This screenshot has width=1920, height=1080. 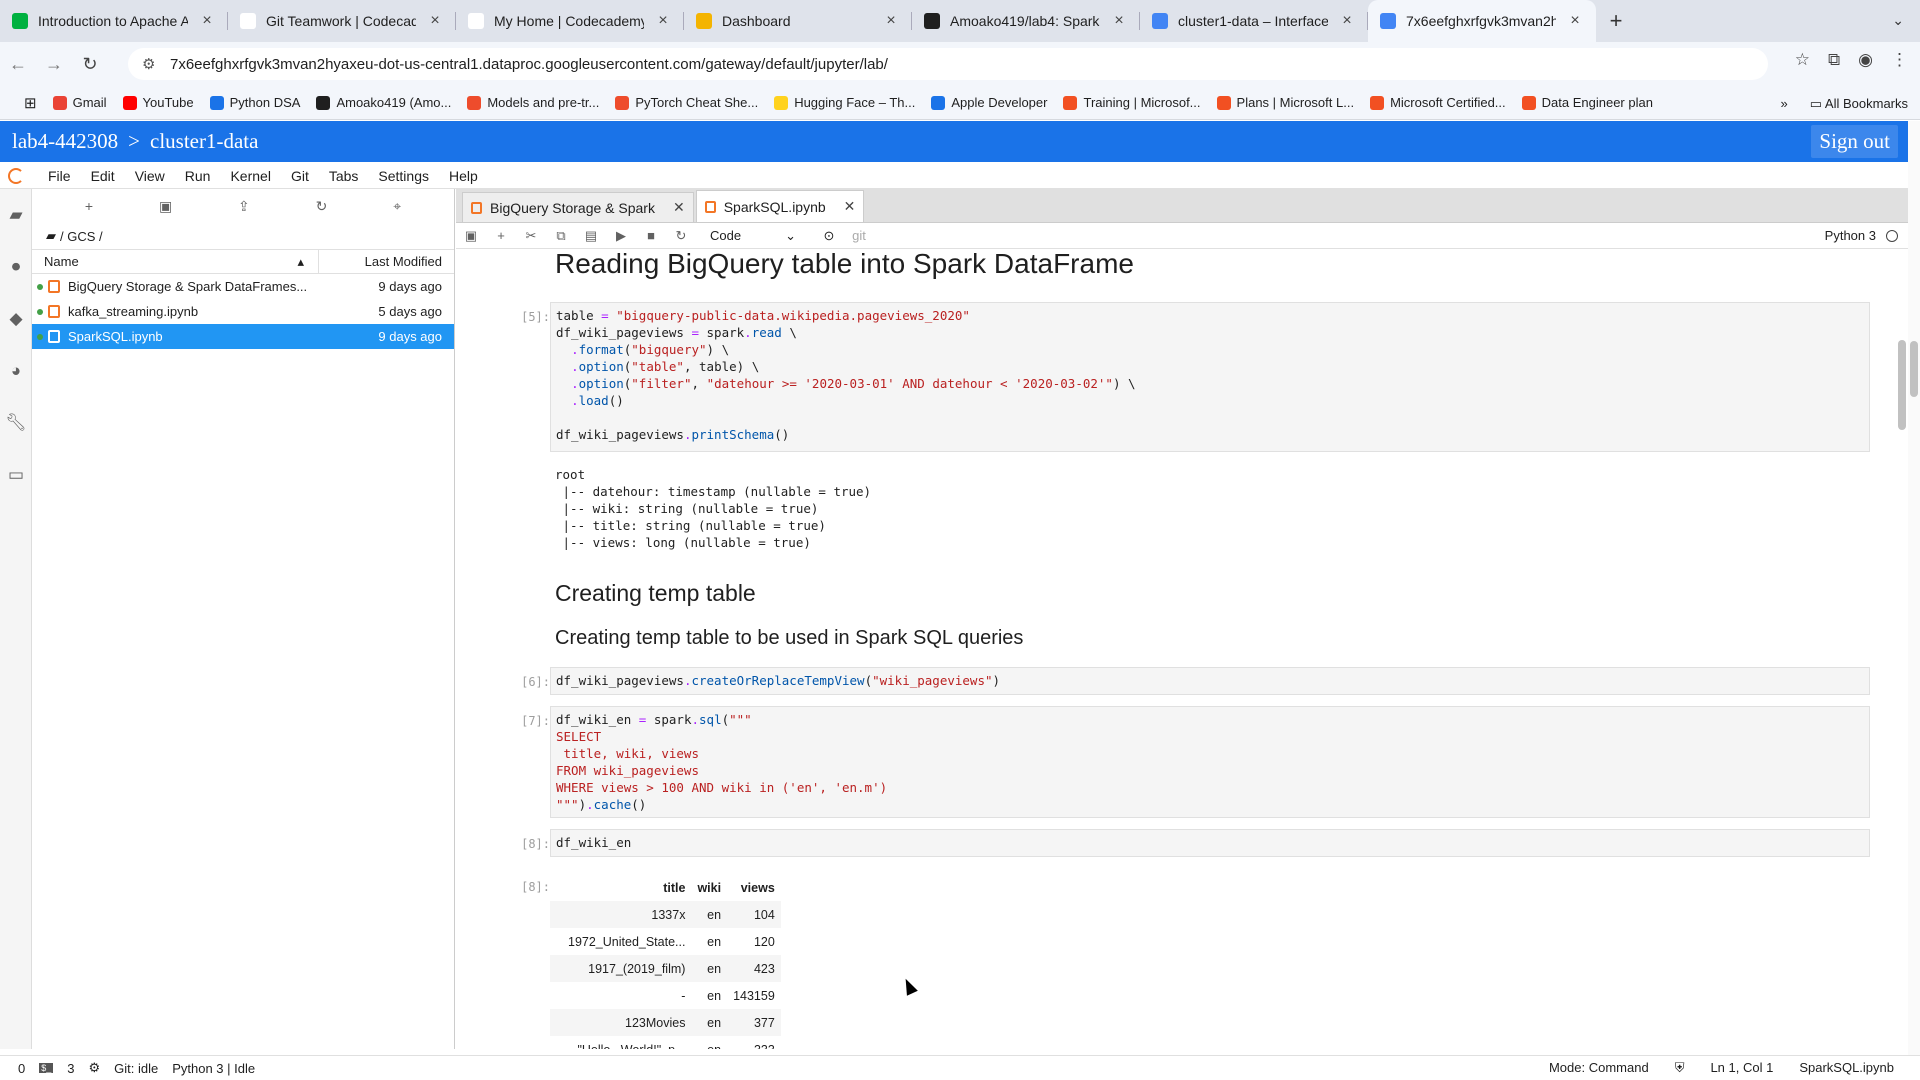 What do you see at coordinates (463, 176) in the screenshot?
I see `menu-item-help: Help` at bounding box center [463, 176].